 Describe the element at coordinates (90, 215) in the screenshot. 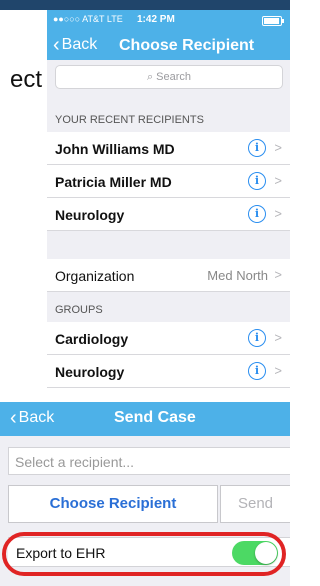

I see `recipient-name: Neurology` at that location.